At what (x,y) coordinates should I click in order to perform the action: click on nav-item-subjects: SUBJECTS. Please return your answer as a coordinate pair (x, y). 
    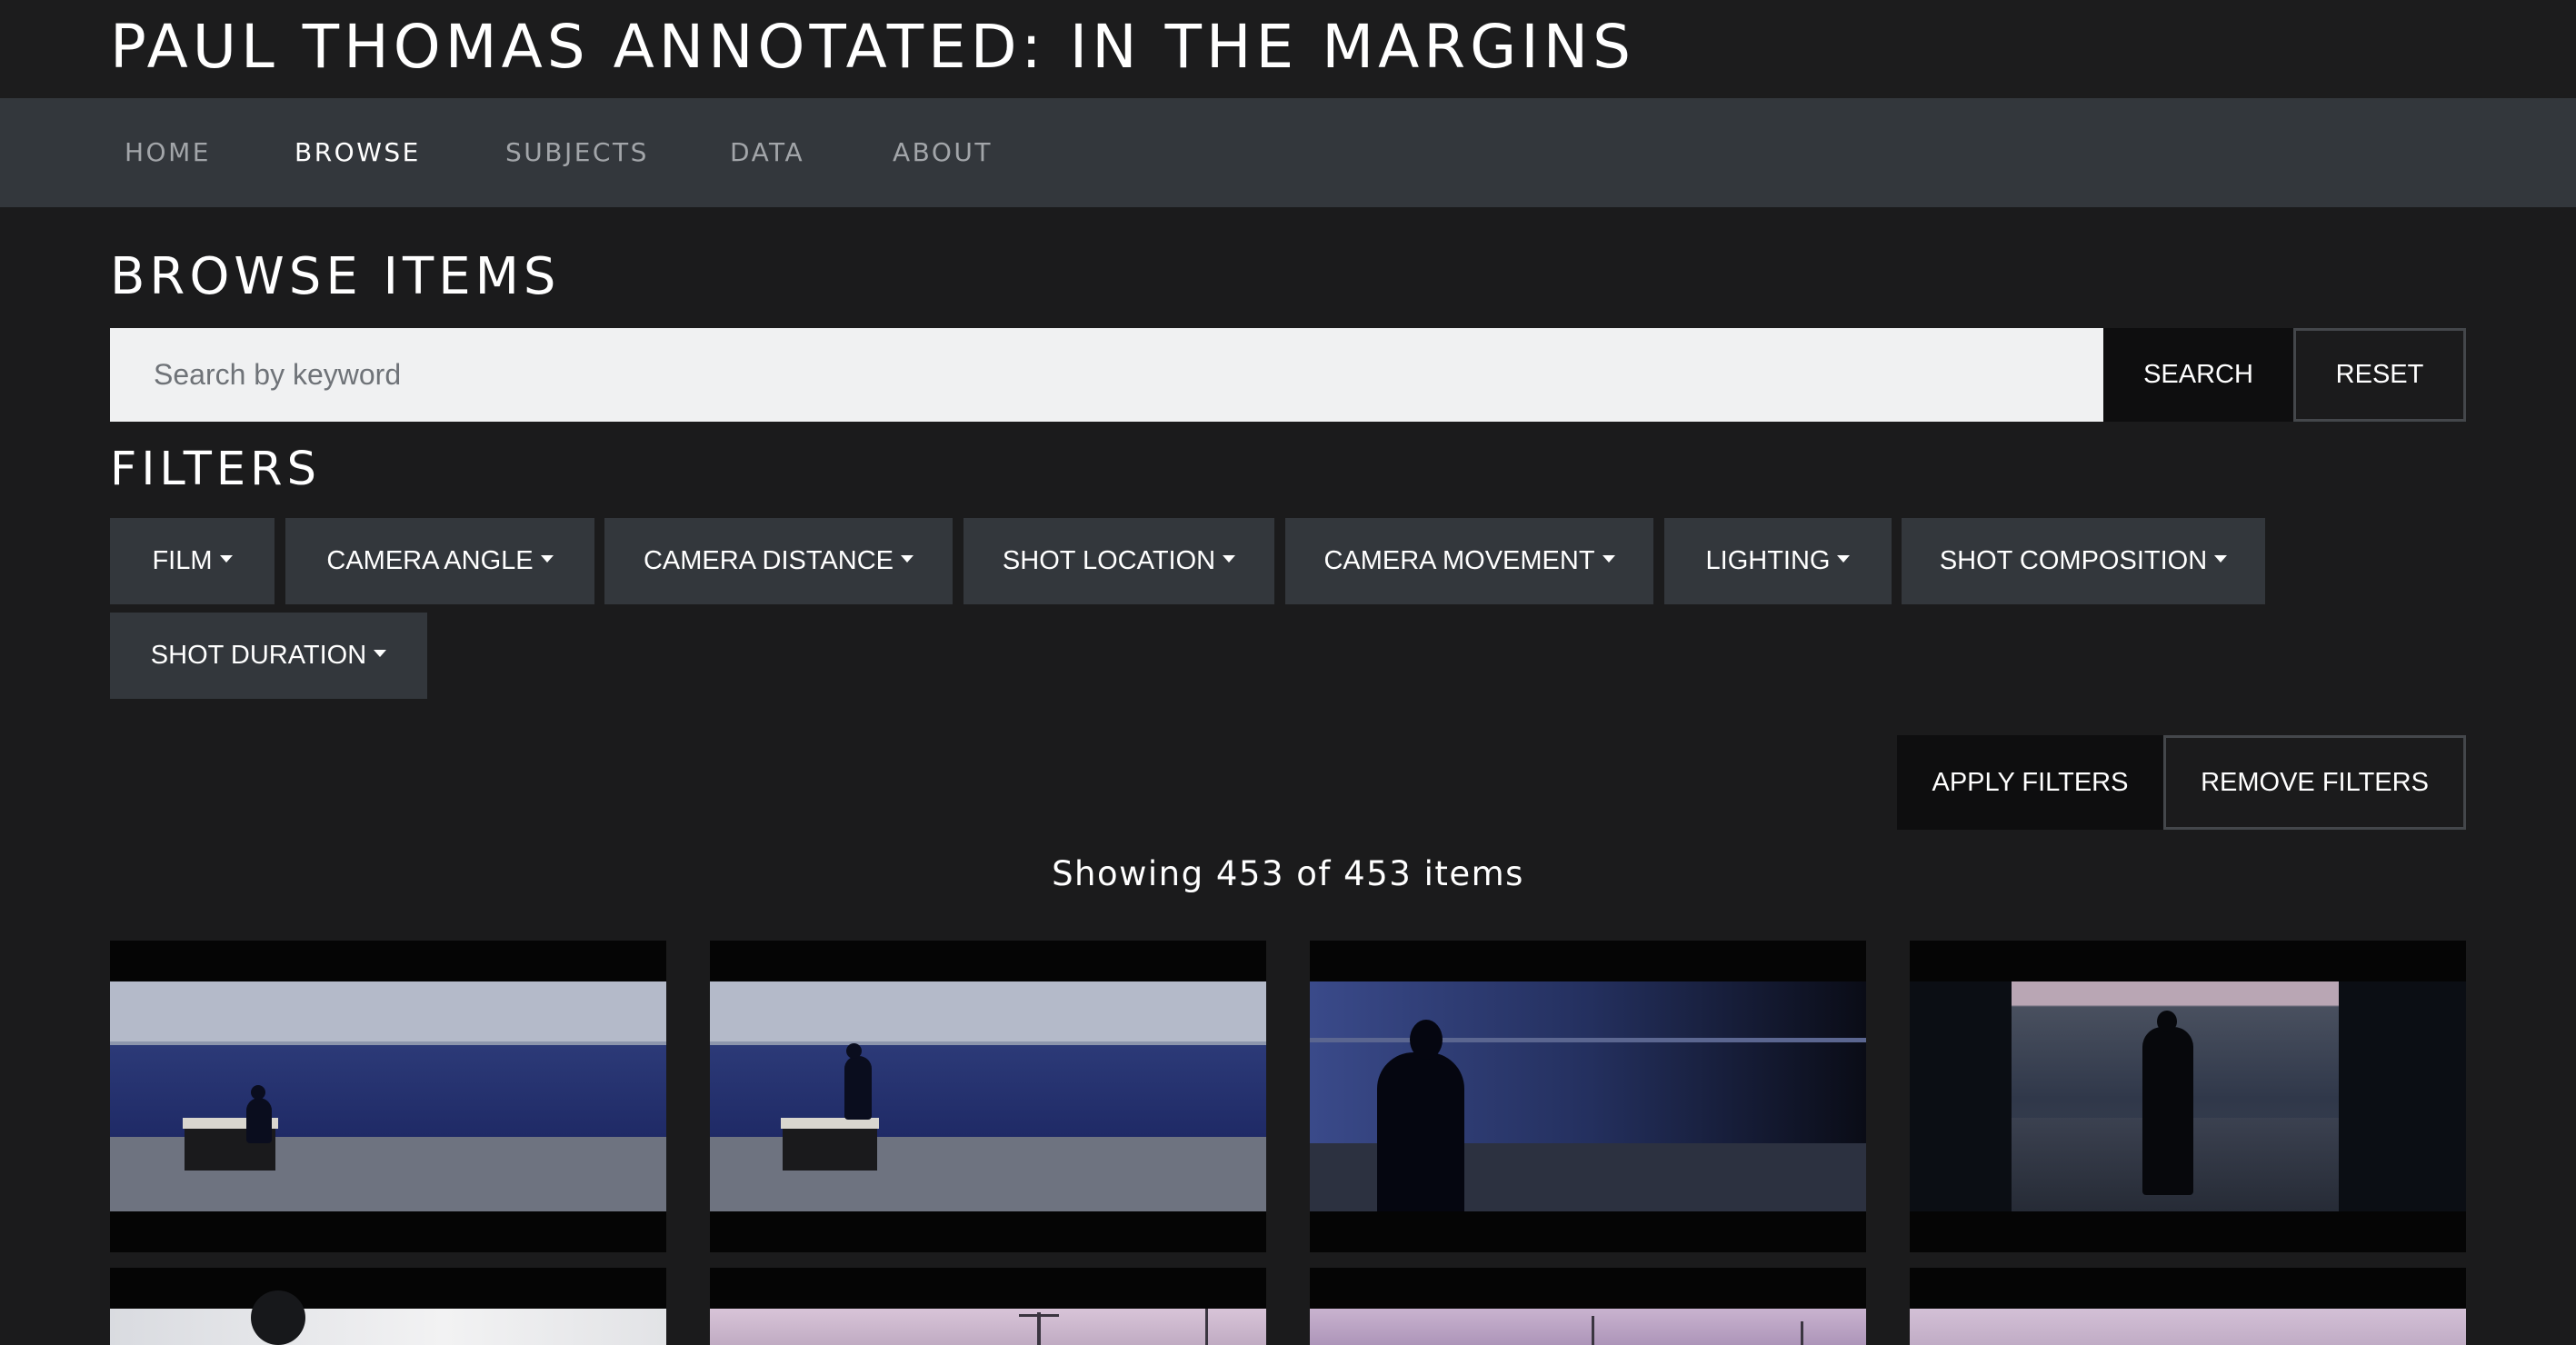
    Looking at the image, I should click on (577, 152).